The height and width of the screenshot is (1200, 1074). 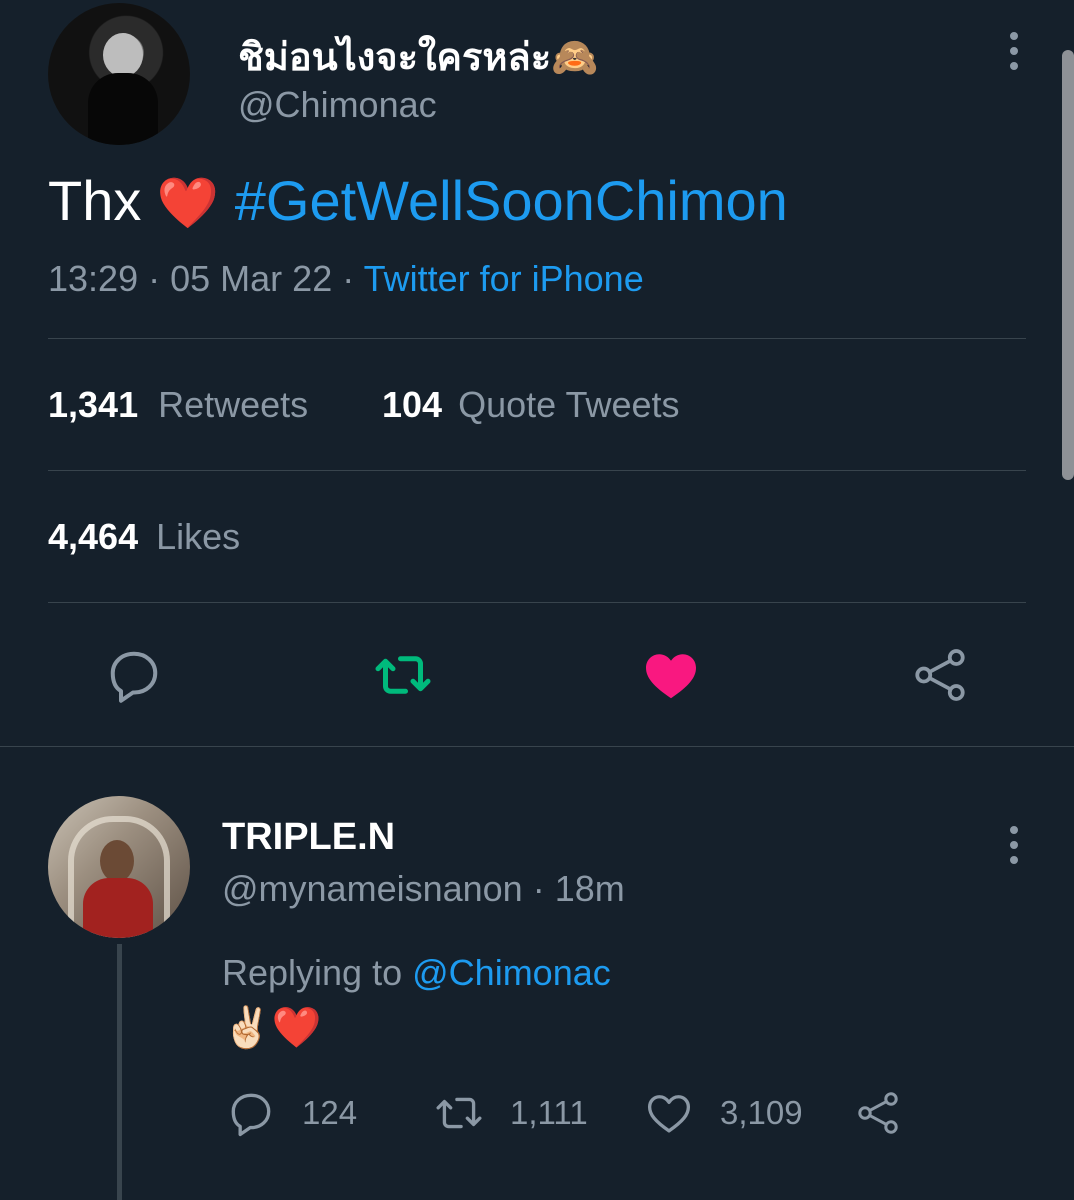 I want to click on tweet-text: Thx ❤️ #GetWellSoonChimon, so click(x=418, y=200).